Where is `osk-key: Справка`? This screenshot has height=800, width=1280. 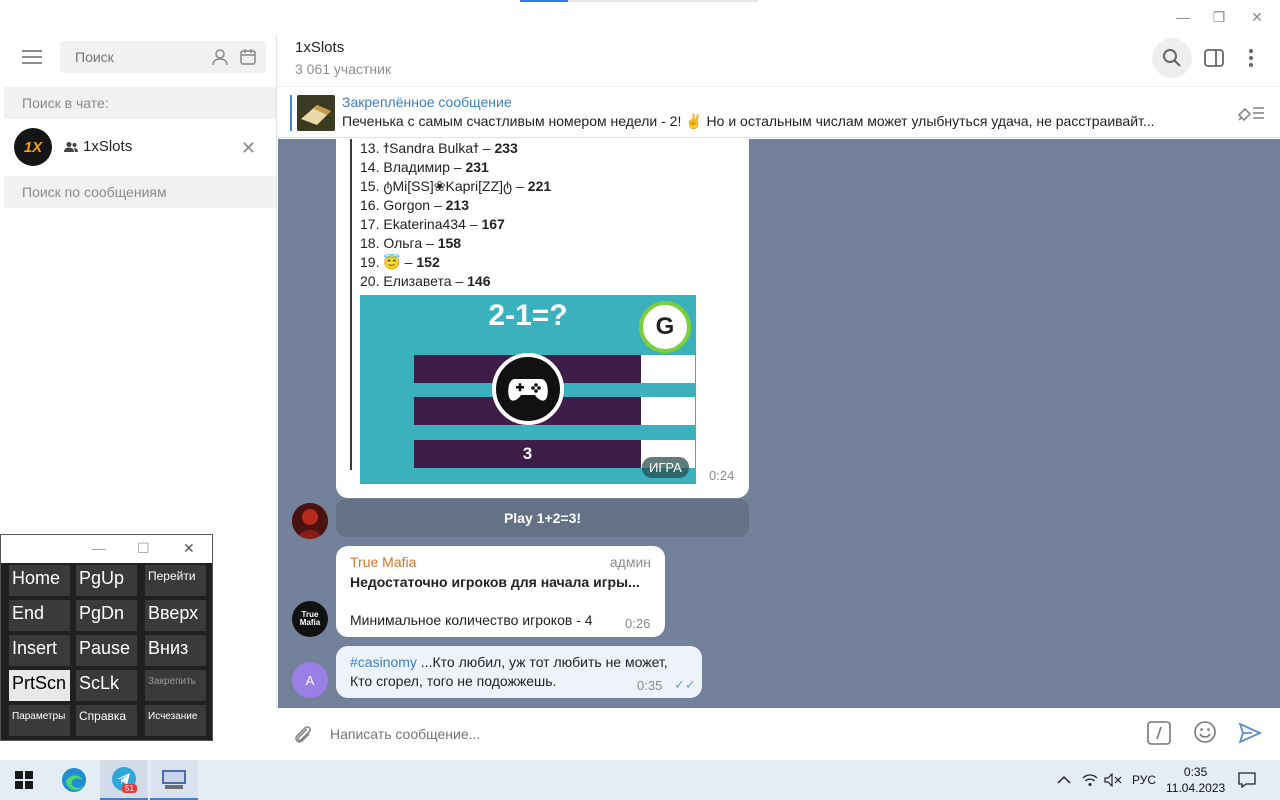 osk-key: Справка is located at coordinates (106, 720).